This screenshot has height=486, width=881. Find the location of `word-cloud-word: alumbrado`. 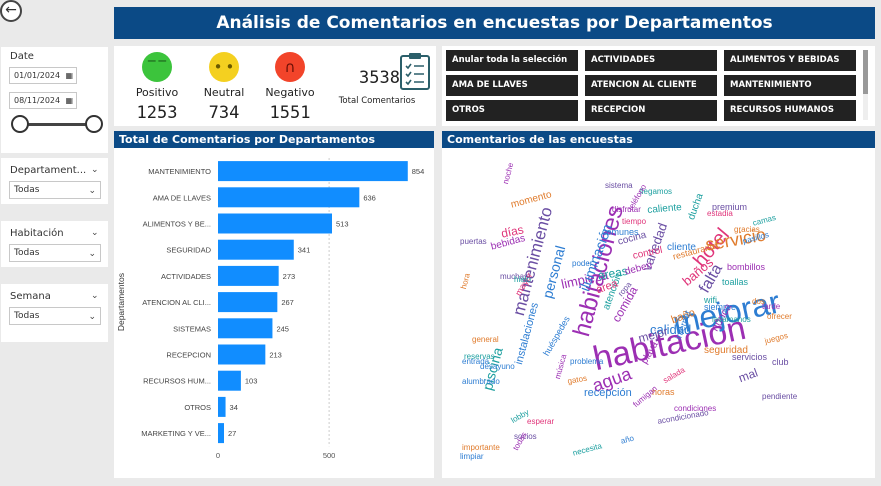

word-cloud-word: alumbrado is located at coordinates (481, 381).